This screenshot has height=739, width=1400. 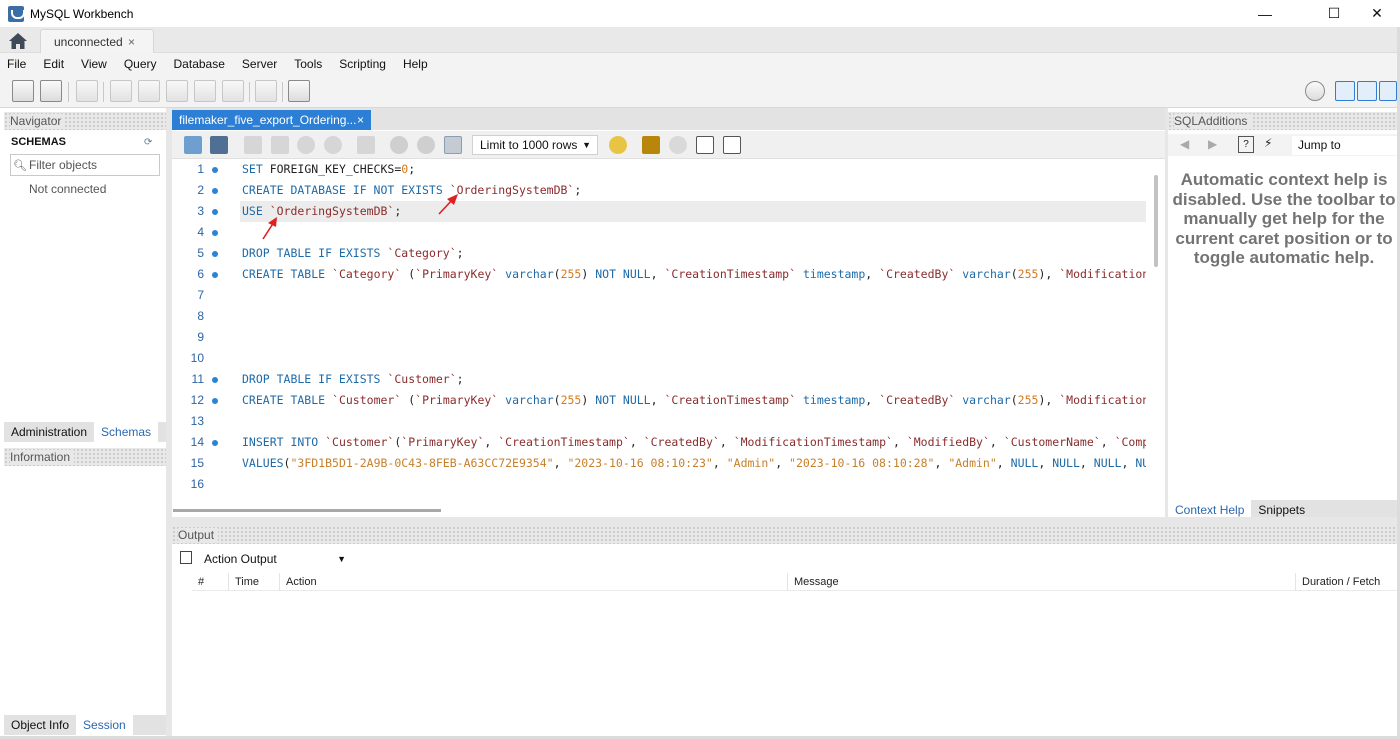 I want to click on home-icon, so click(x=19, y=41).